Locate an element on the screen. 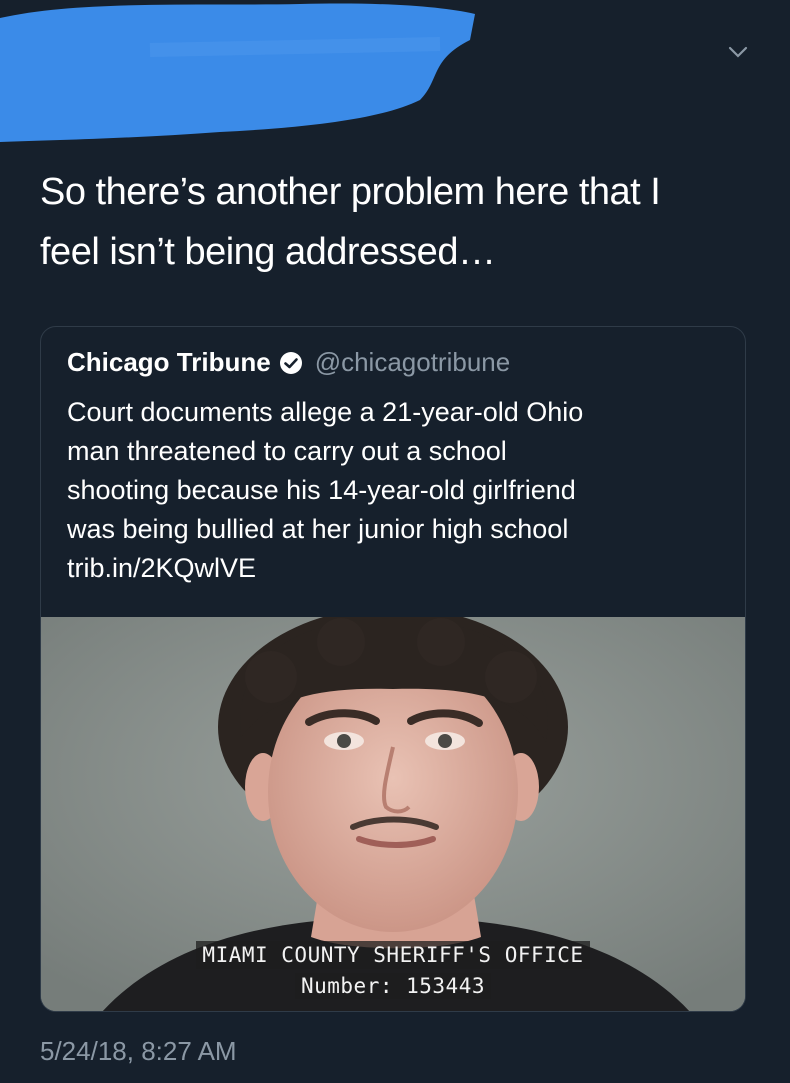 This screenshot has height=1083, width=790. tweet-timestamp: 5/24/18, 8:27 AM is located at coordinates (138, 1051).